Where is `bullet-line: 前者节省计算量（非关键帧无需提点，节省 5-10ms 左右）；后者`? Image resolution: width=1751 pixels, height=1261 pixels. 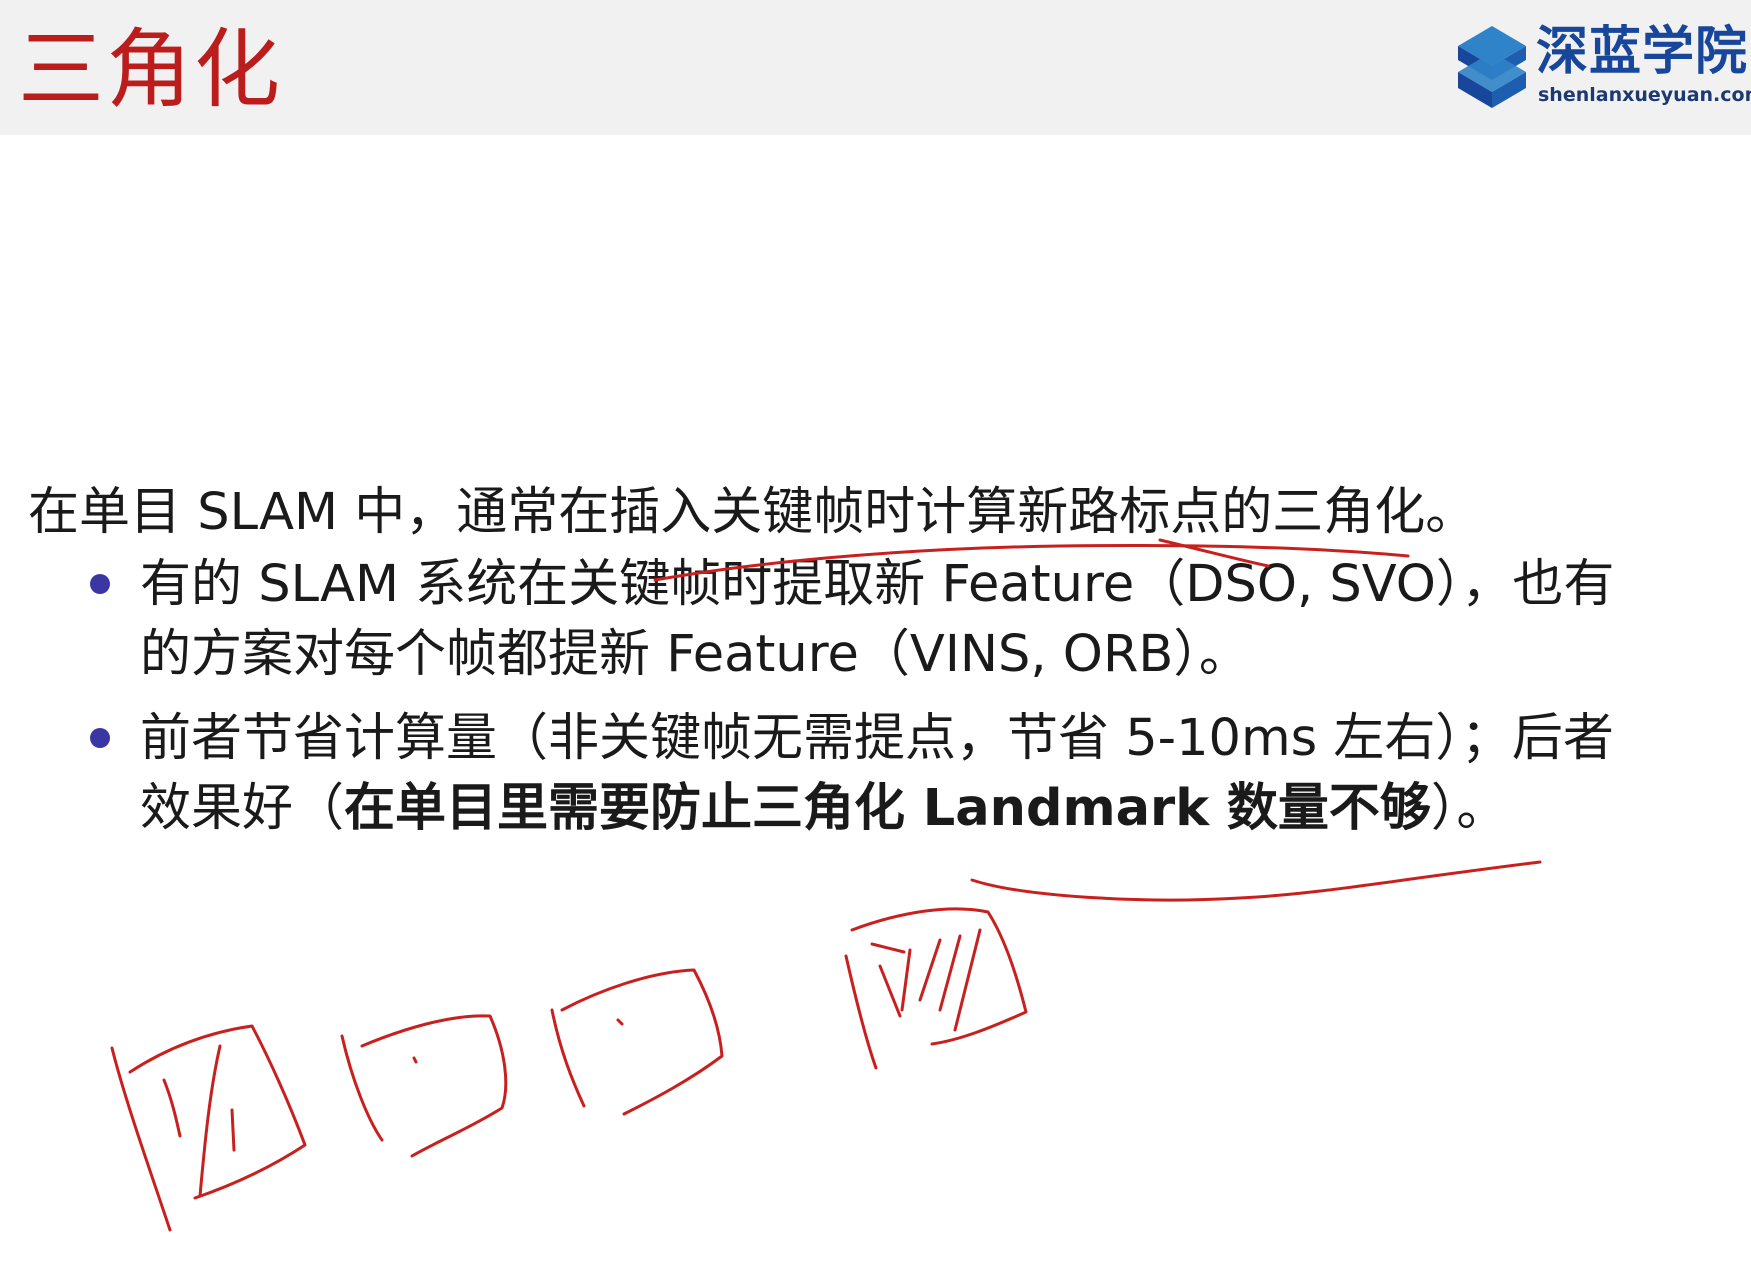 bullet-line: 前者节省计算量（非关键帧无需提点，节省 5-10ms 左右）；后者 is located at coordinates (877, 738).